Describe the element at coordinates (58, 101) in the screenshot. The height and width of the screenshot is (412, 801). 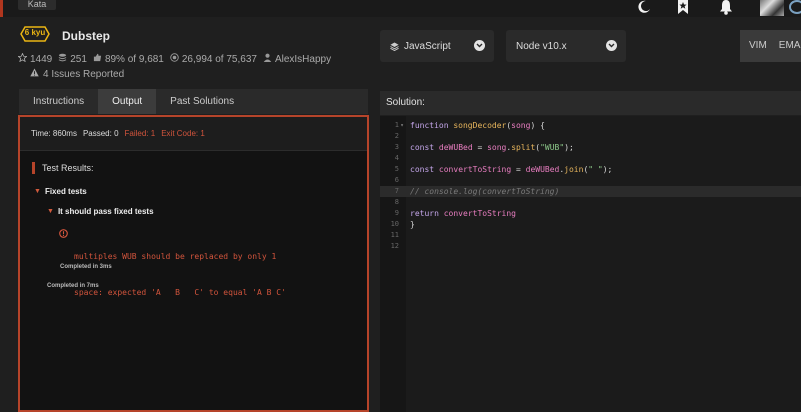
I see `tab-instructions: Instructions` at that location.